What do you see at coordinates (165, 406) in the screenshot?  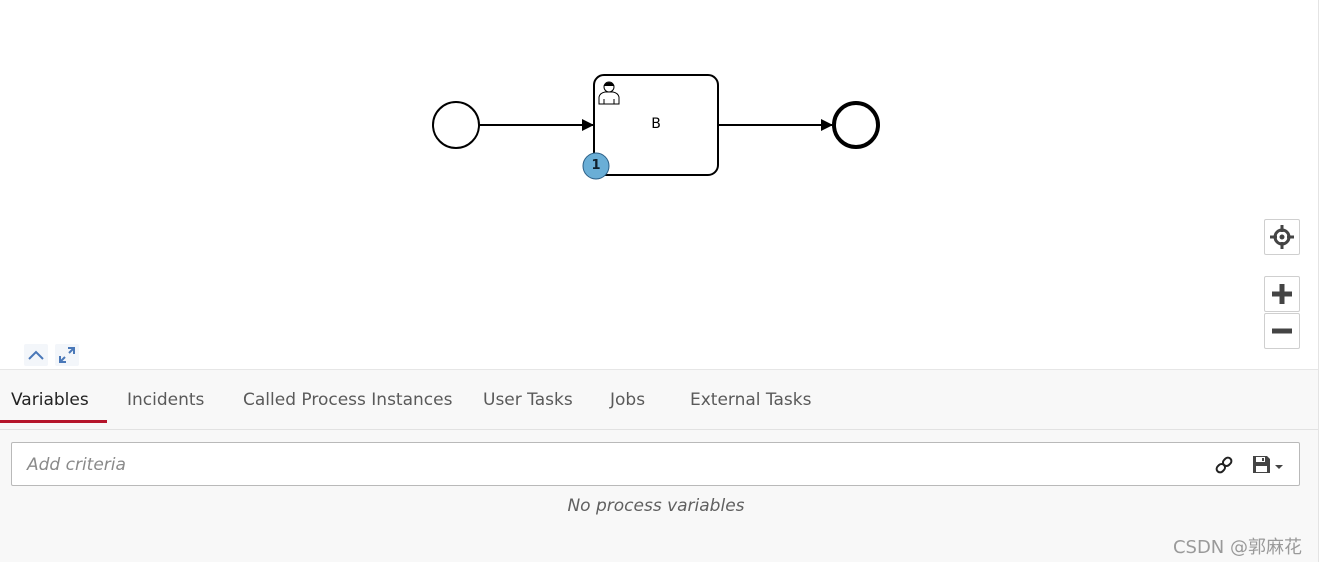 I see `tab-incidents: Incidents` at bounding box center [165, 406].